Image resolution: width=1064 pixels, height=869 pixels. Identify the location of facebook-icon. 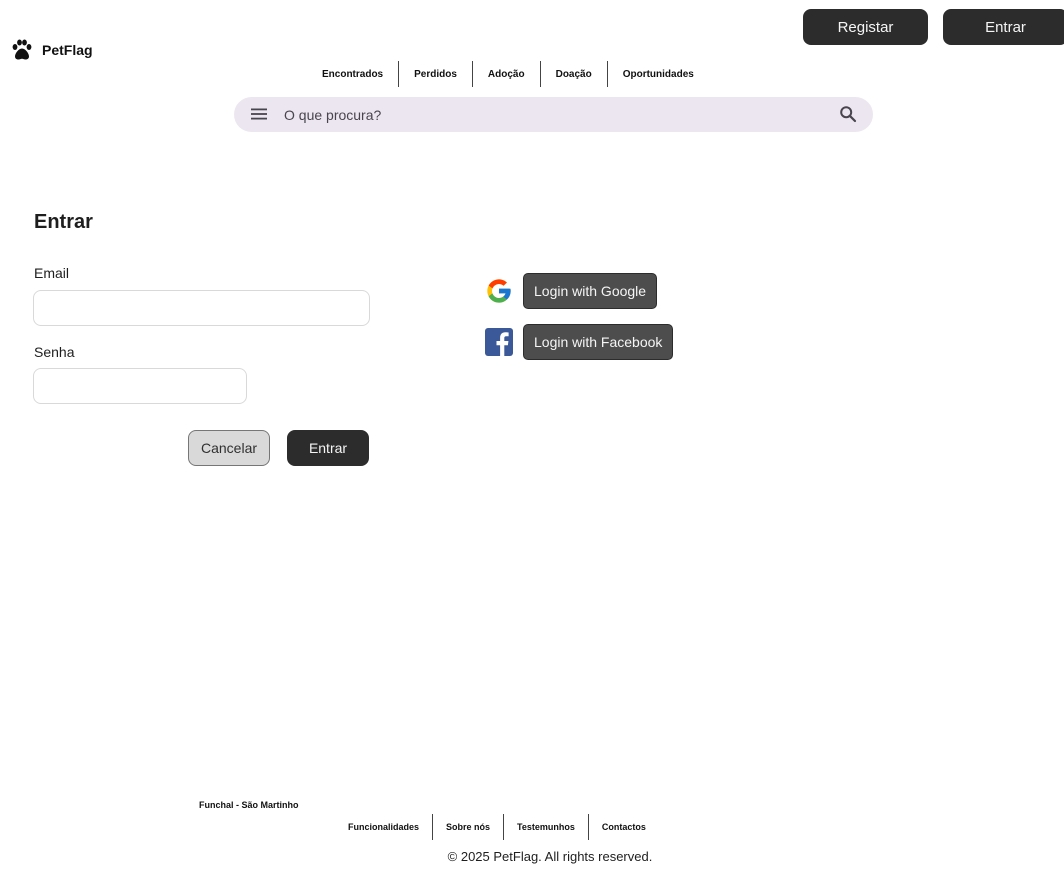
(499, 342).